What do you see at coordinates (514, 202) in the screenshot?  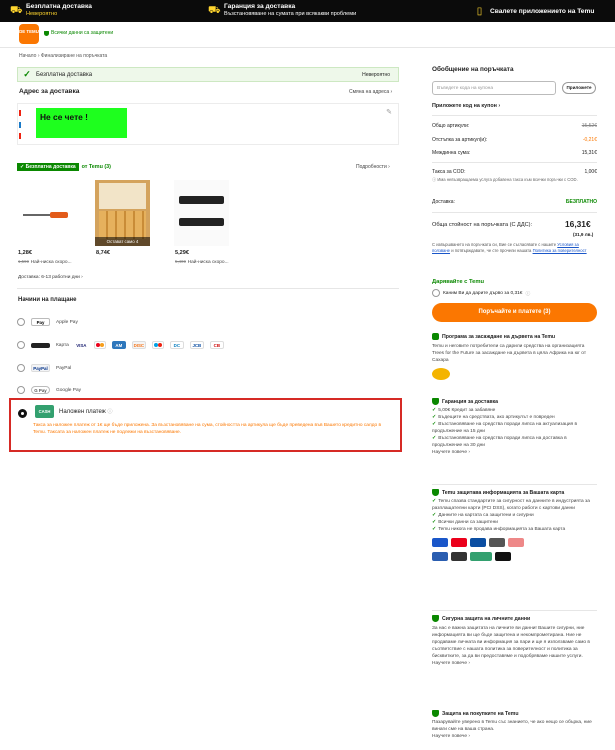 I see `summary-row-delivery: Доставка: БЕЗПЛАТНО` at bounding box center [514, 202].